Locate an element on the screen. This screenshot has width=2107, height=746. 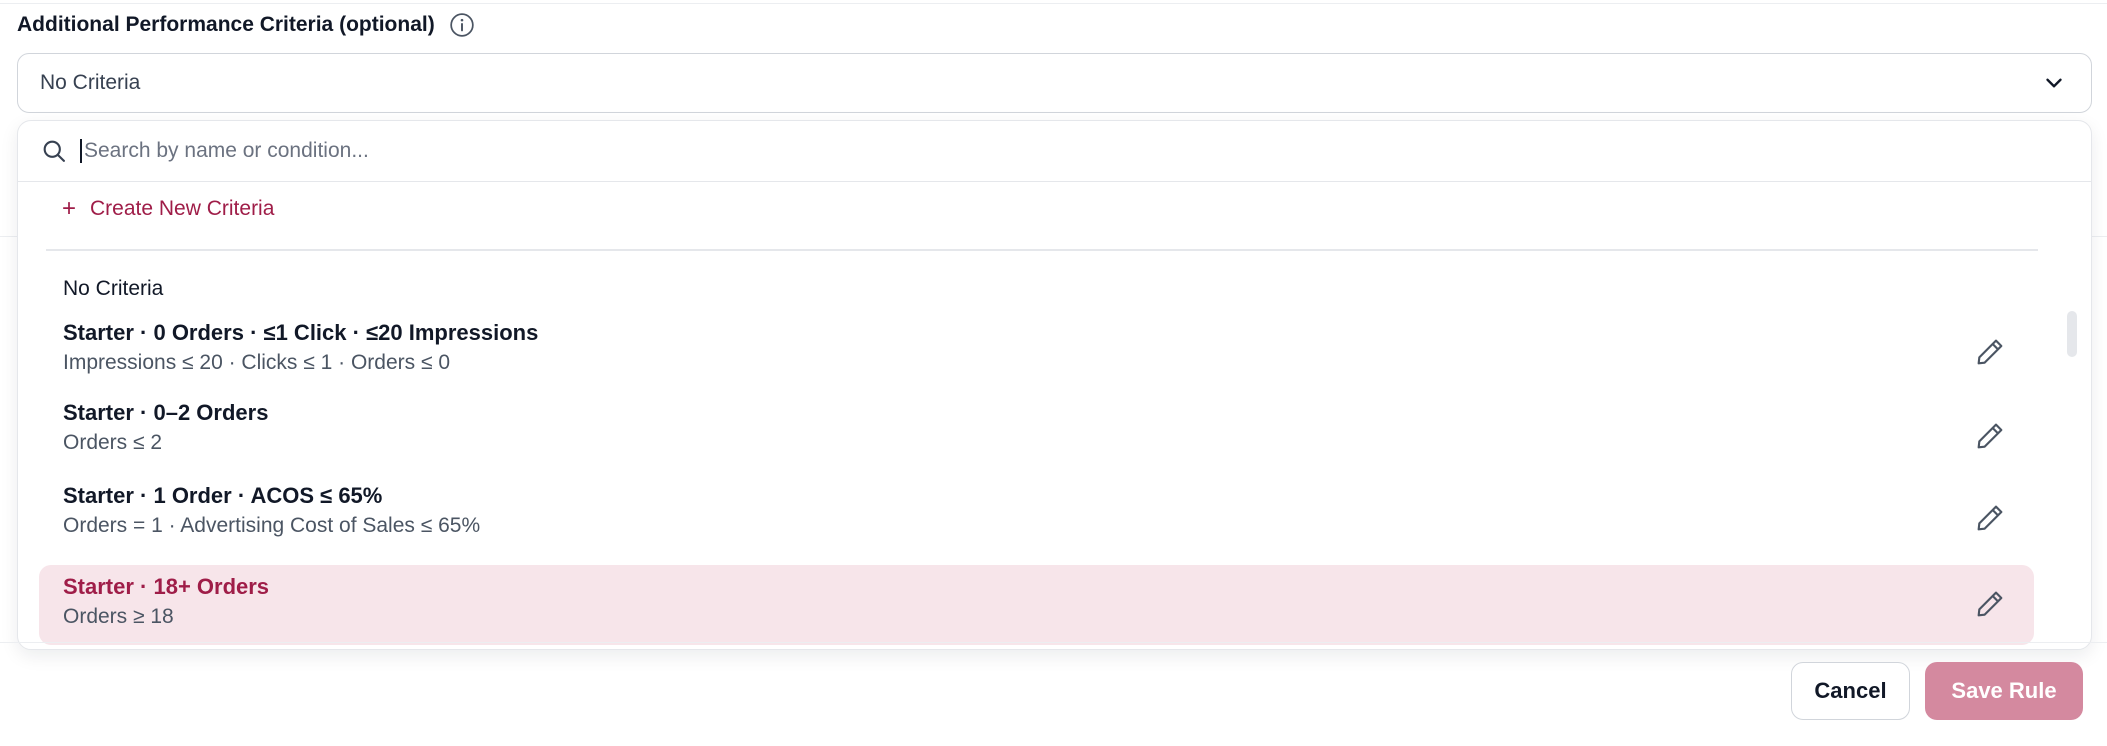
list-divider is located at coordinates (1042, 250).